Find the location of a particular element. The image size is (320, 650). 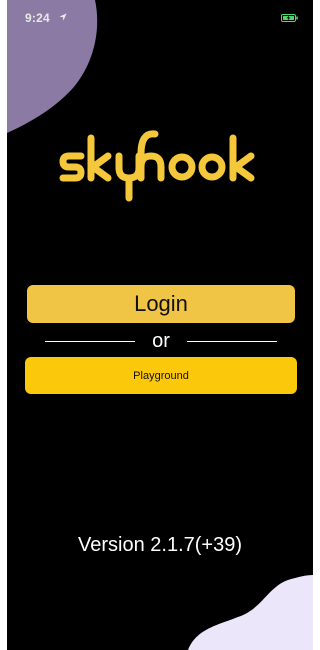

playground-button-label: Playground is located at coordinates (161, 375).